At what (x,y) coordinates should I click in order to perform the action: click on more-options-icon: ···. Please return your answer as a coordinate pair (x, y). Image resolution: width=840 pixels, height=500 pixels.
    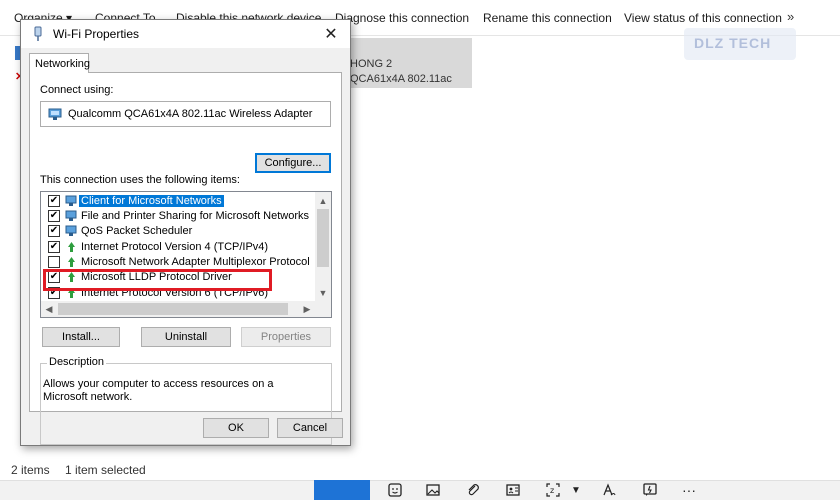
    Looking at the image, I should click on (689, 490).